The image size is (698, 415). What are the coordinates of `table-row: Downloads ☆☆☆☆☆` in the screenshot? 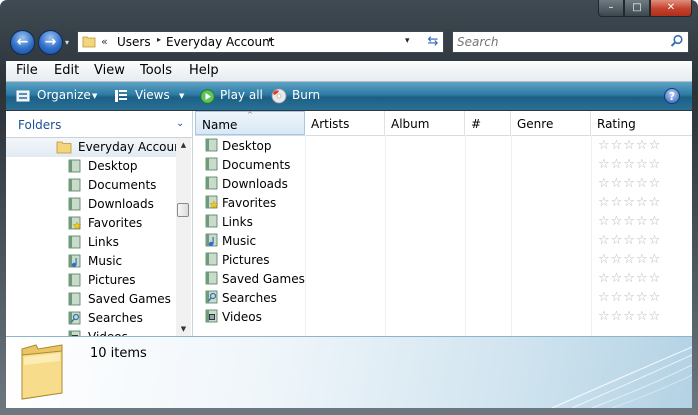 It's located at (443, 183).